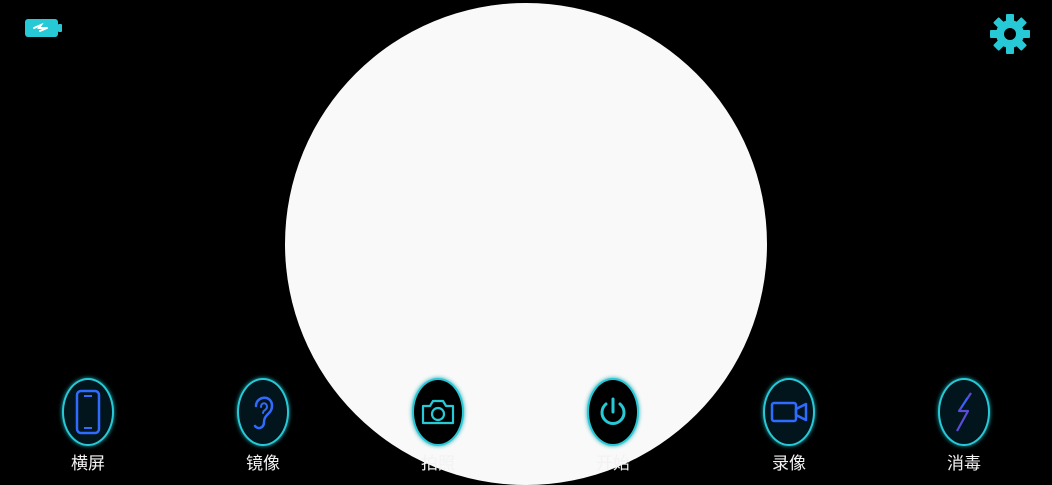  I want to click on mirror-button: 镜像, so click(263, 429).